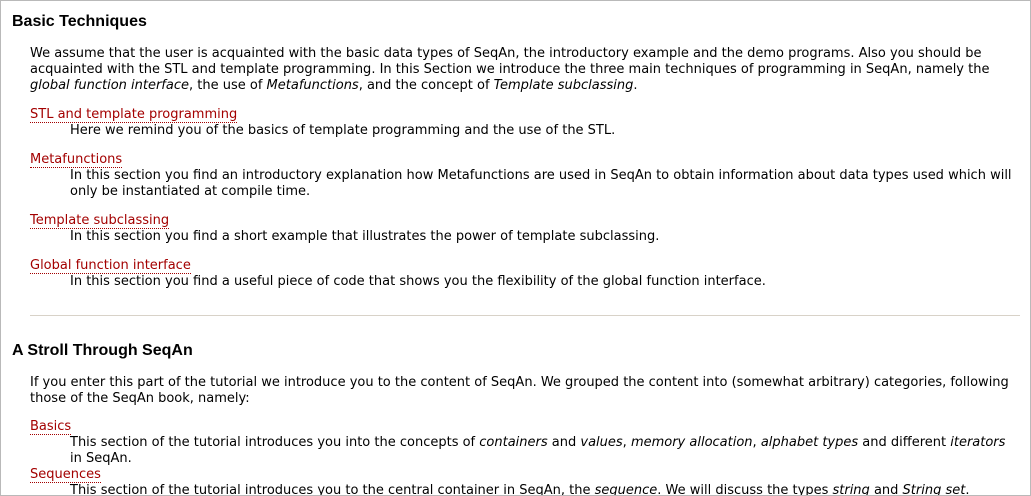 The height and width of the screenshot is (496, 1031). I want to click on link-sequences: Sequences, so click(65, 475).